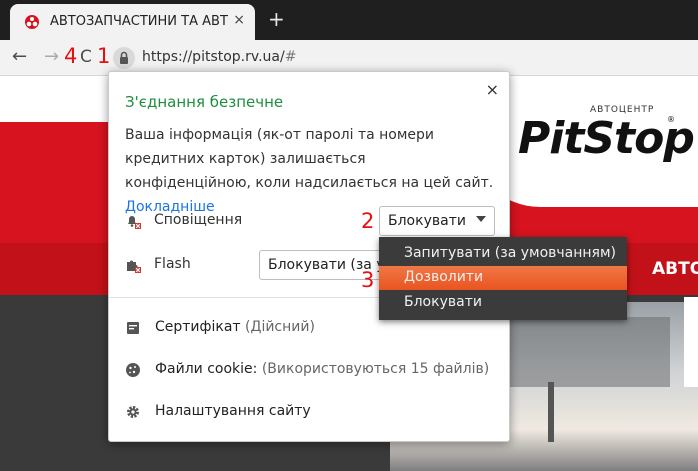 The height and width of the screenshot is (471, 698). I want to click on chevron-down-icon, so click(481, 219).